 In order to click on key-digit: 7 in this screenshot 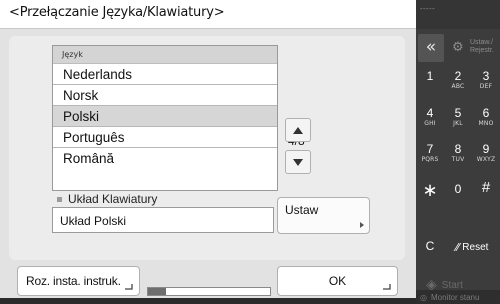, I will do `click(430, 149)`.